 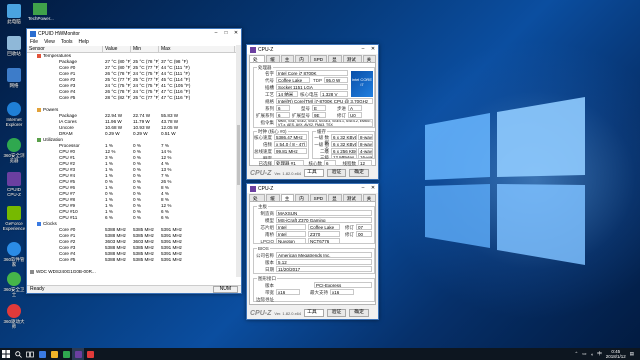 What do you see at coordinates (67, 42) in the screenshot?
I see `menu-tools: Tools` at bounding box center [67, 42].